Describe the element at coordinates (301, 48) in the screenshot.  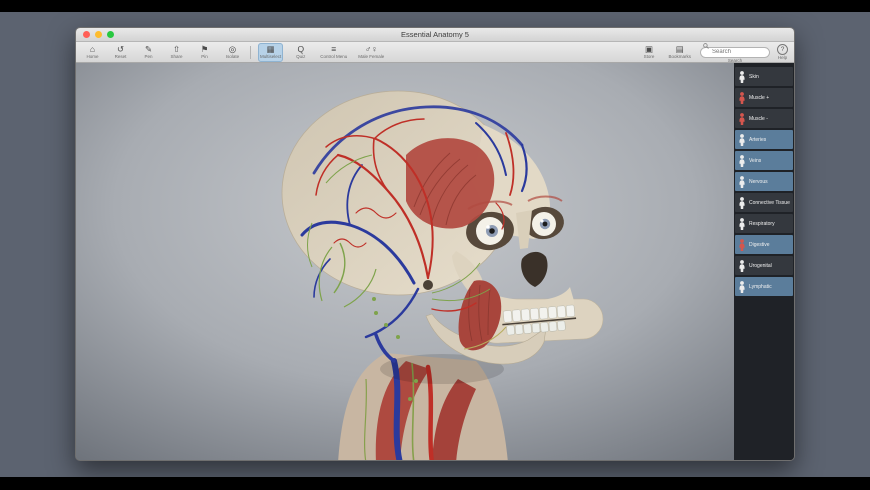
I see `quiz-icon: Q` at that location.